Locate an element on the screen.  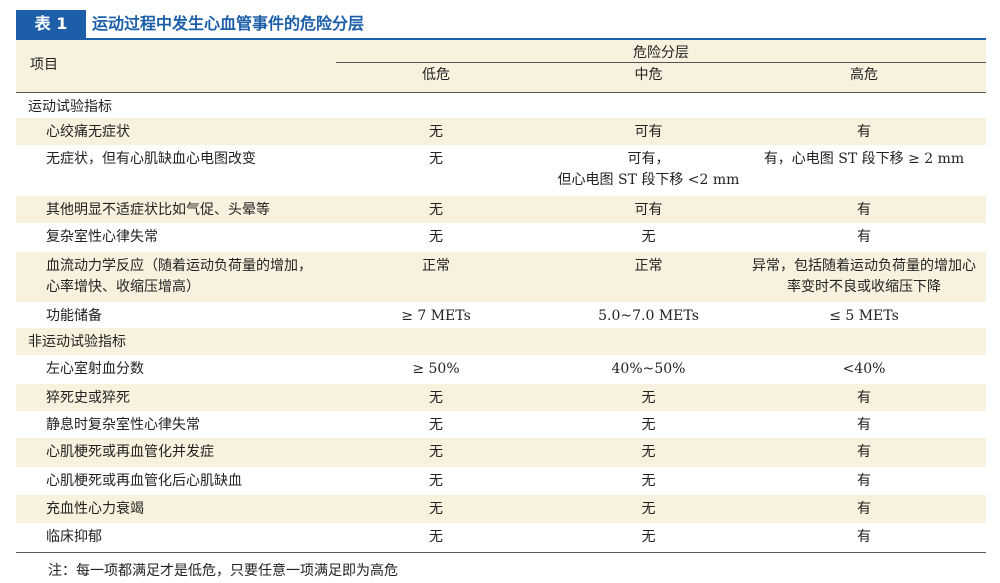
section-label: 非运动试验指标 is located at coordinates (77, 342).